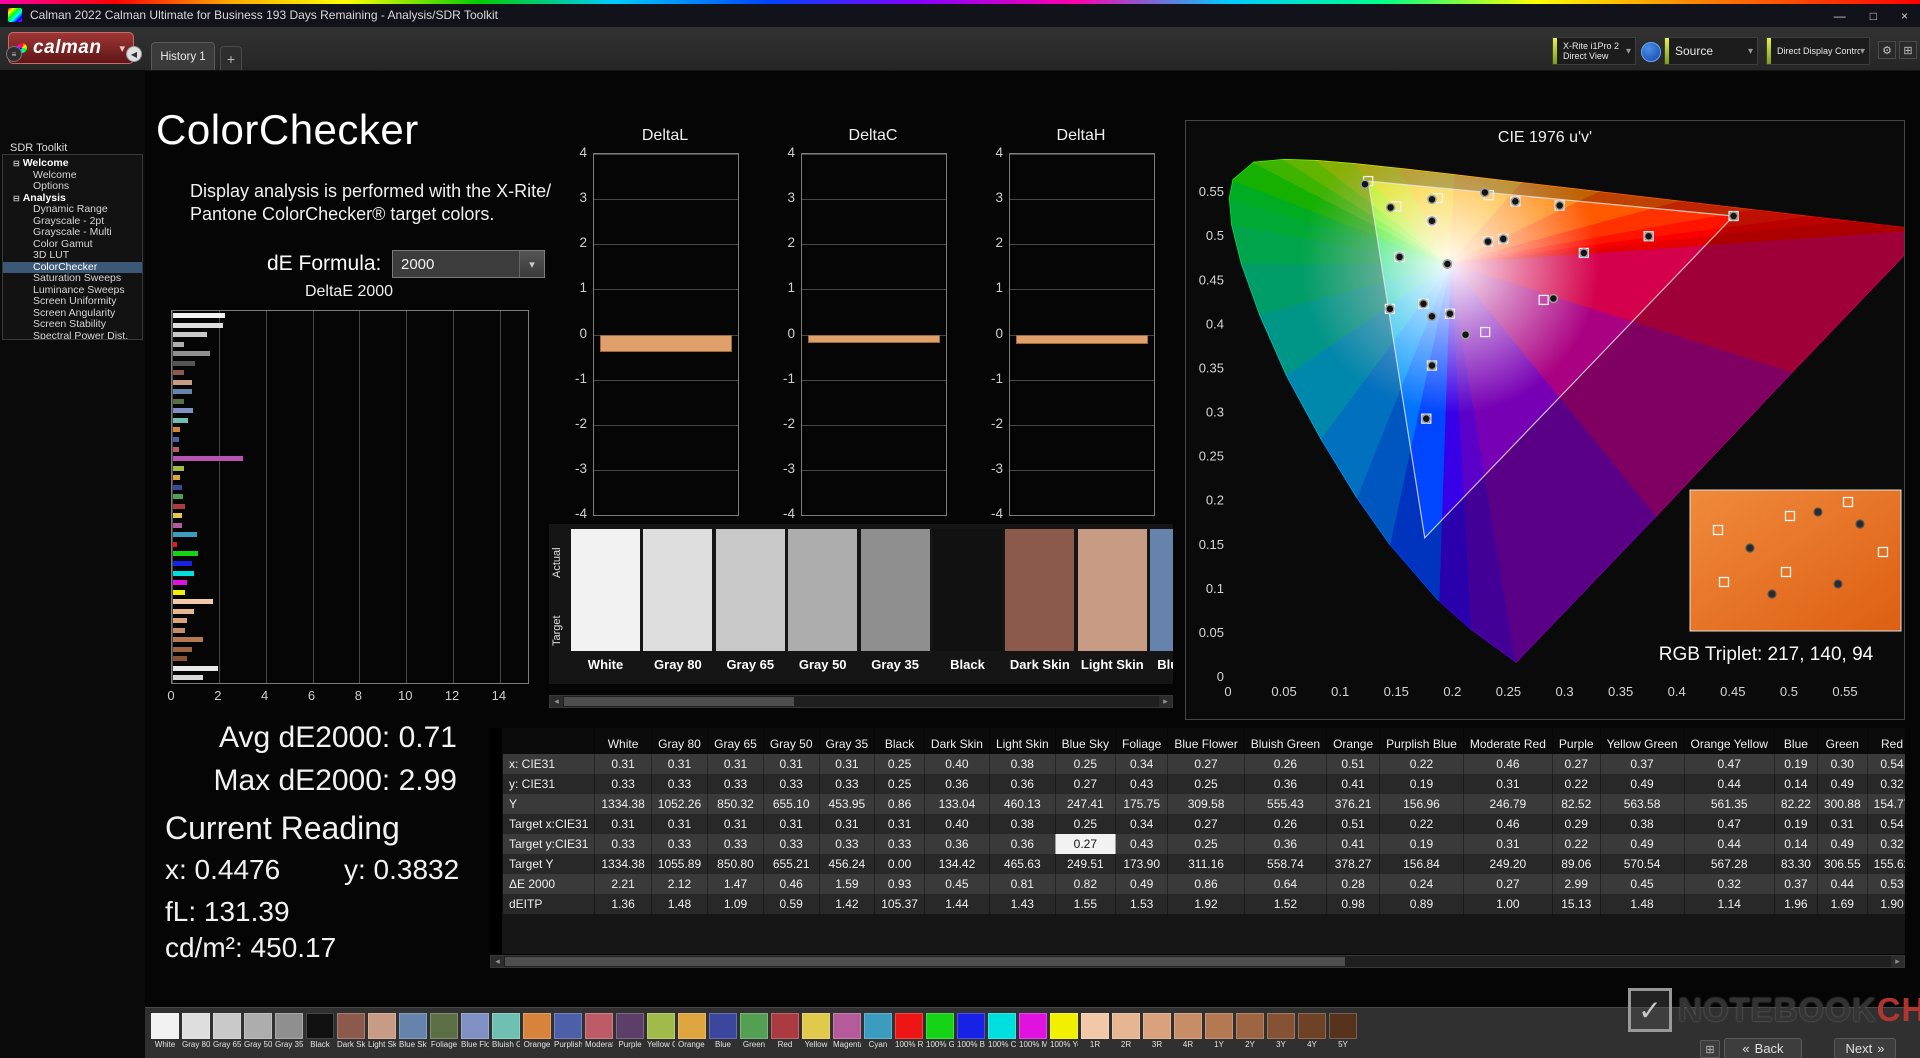 This screenshot has height=1058, width=1920. What do you see at coordinates (258, 1031) in the screenshot?
I see `patch-button-gray-50: Gray 50` at bounding box center [258, 1031].